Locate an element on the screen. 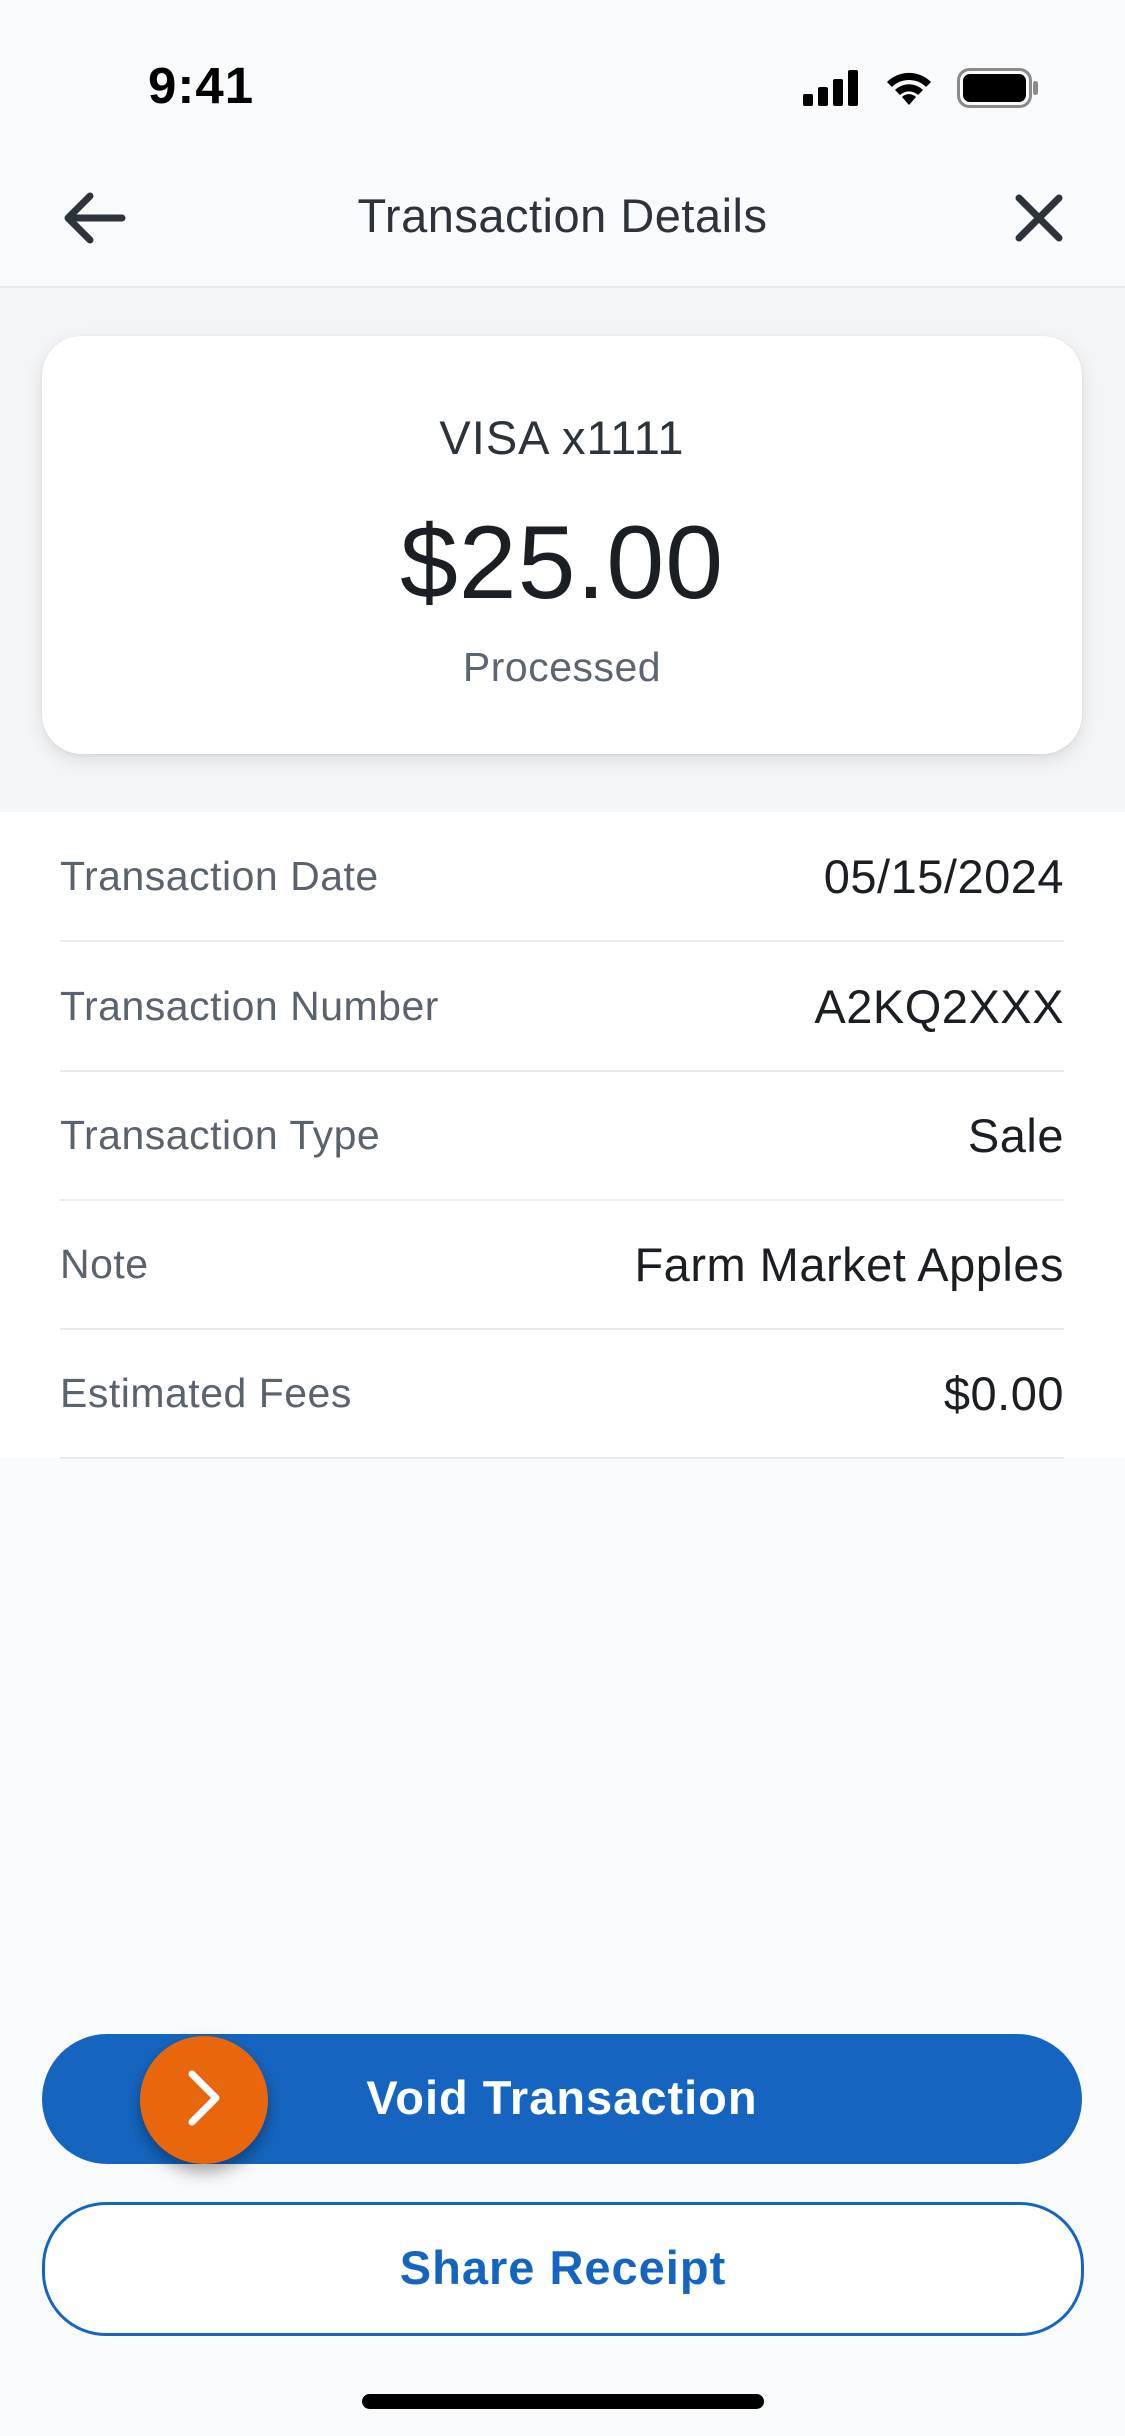  detail-label: Estimated Fees is located at coordinates (206, 1392).